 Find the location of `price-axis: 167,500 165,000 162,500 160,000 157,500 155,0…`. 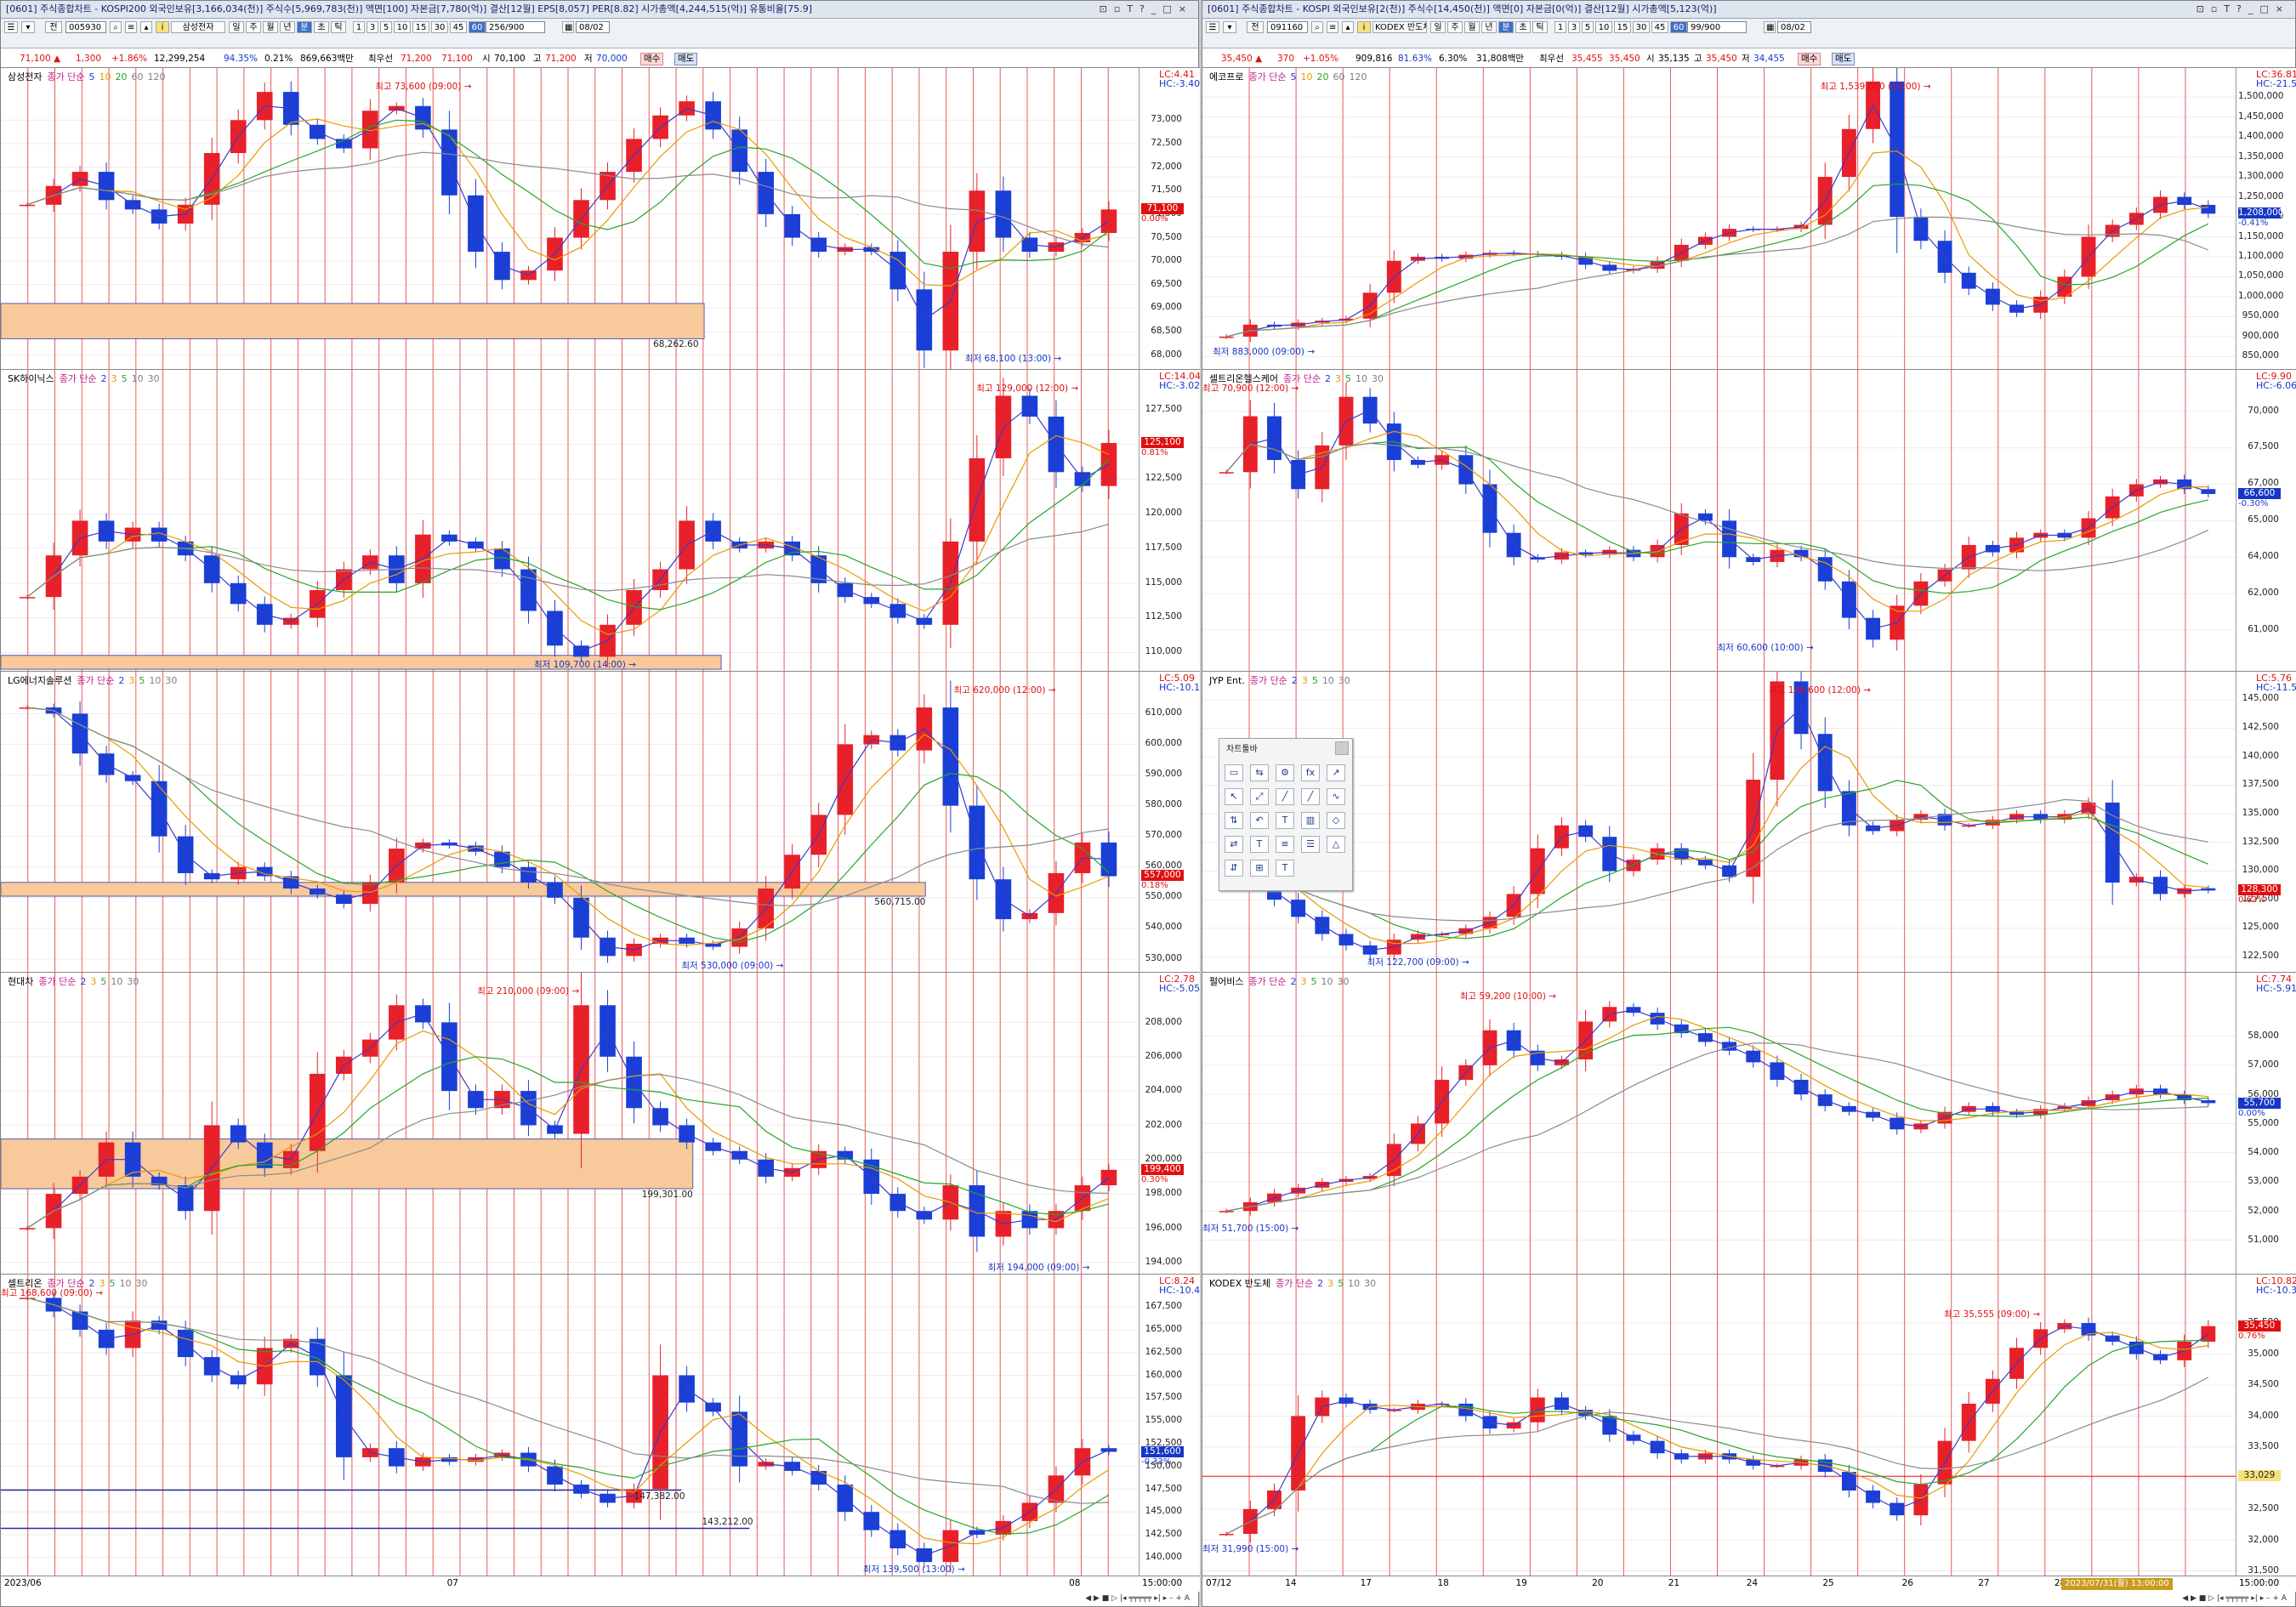

price-axis: 167,500 165,000 162,500 160,000 157,500 155,0… is located at coordinates (1161, 1426).